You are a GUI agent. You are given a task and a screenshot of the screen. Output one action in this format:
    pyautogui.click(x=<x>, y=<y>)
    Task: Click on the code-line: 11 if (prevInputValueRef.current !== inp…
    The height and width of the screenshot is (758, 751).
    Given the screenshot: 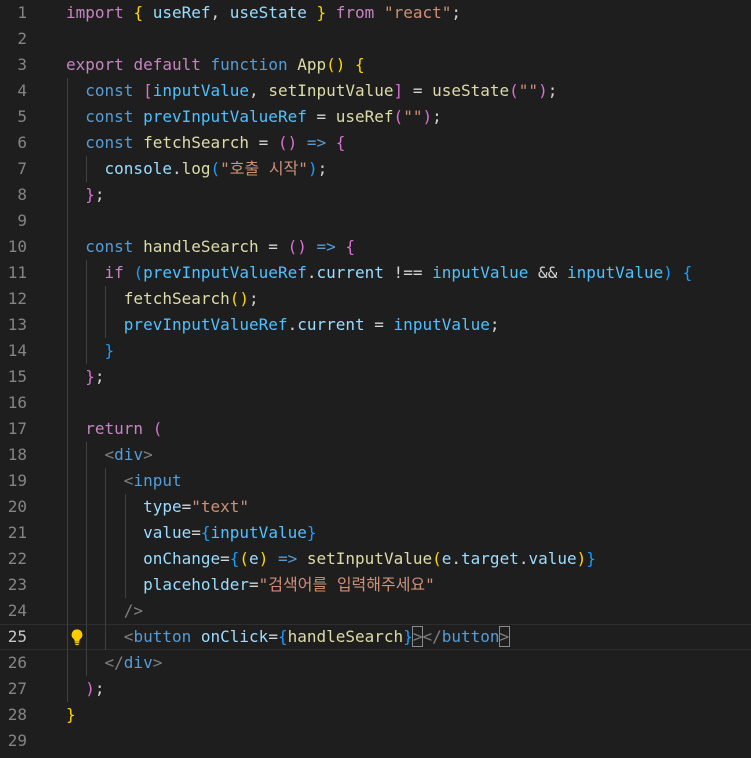 What is the action you would take?
    pyautogui.click(x=375, y=273)
    